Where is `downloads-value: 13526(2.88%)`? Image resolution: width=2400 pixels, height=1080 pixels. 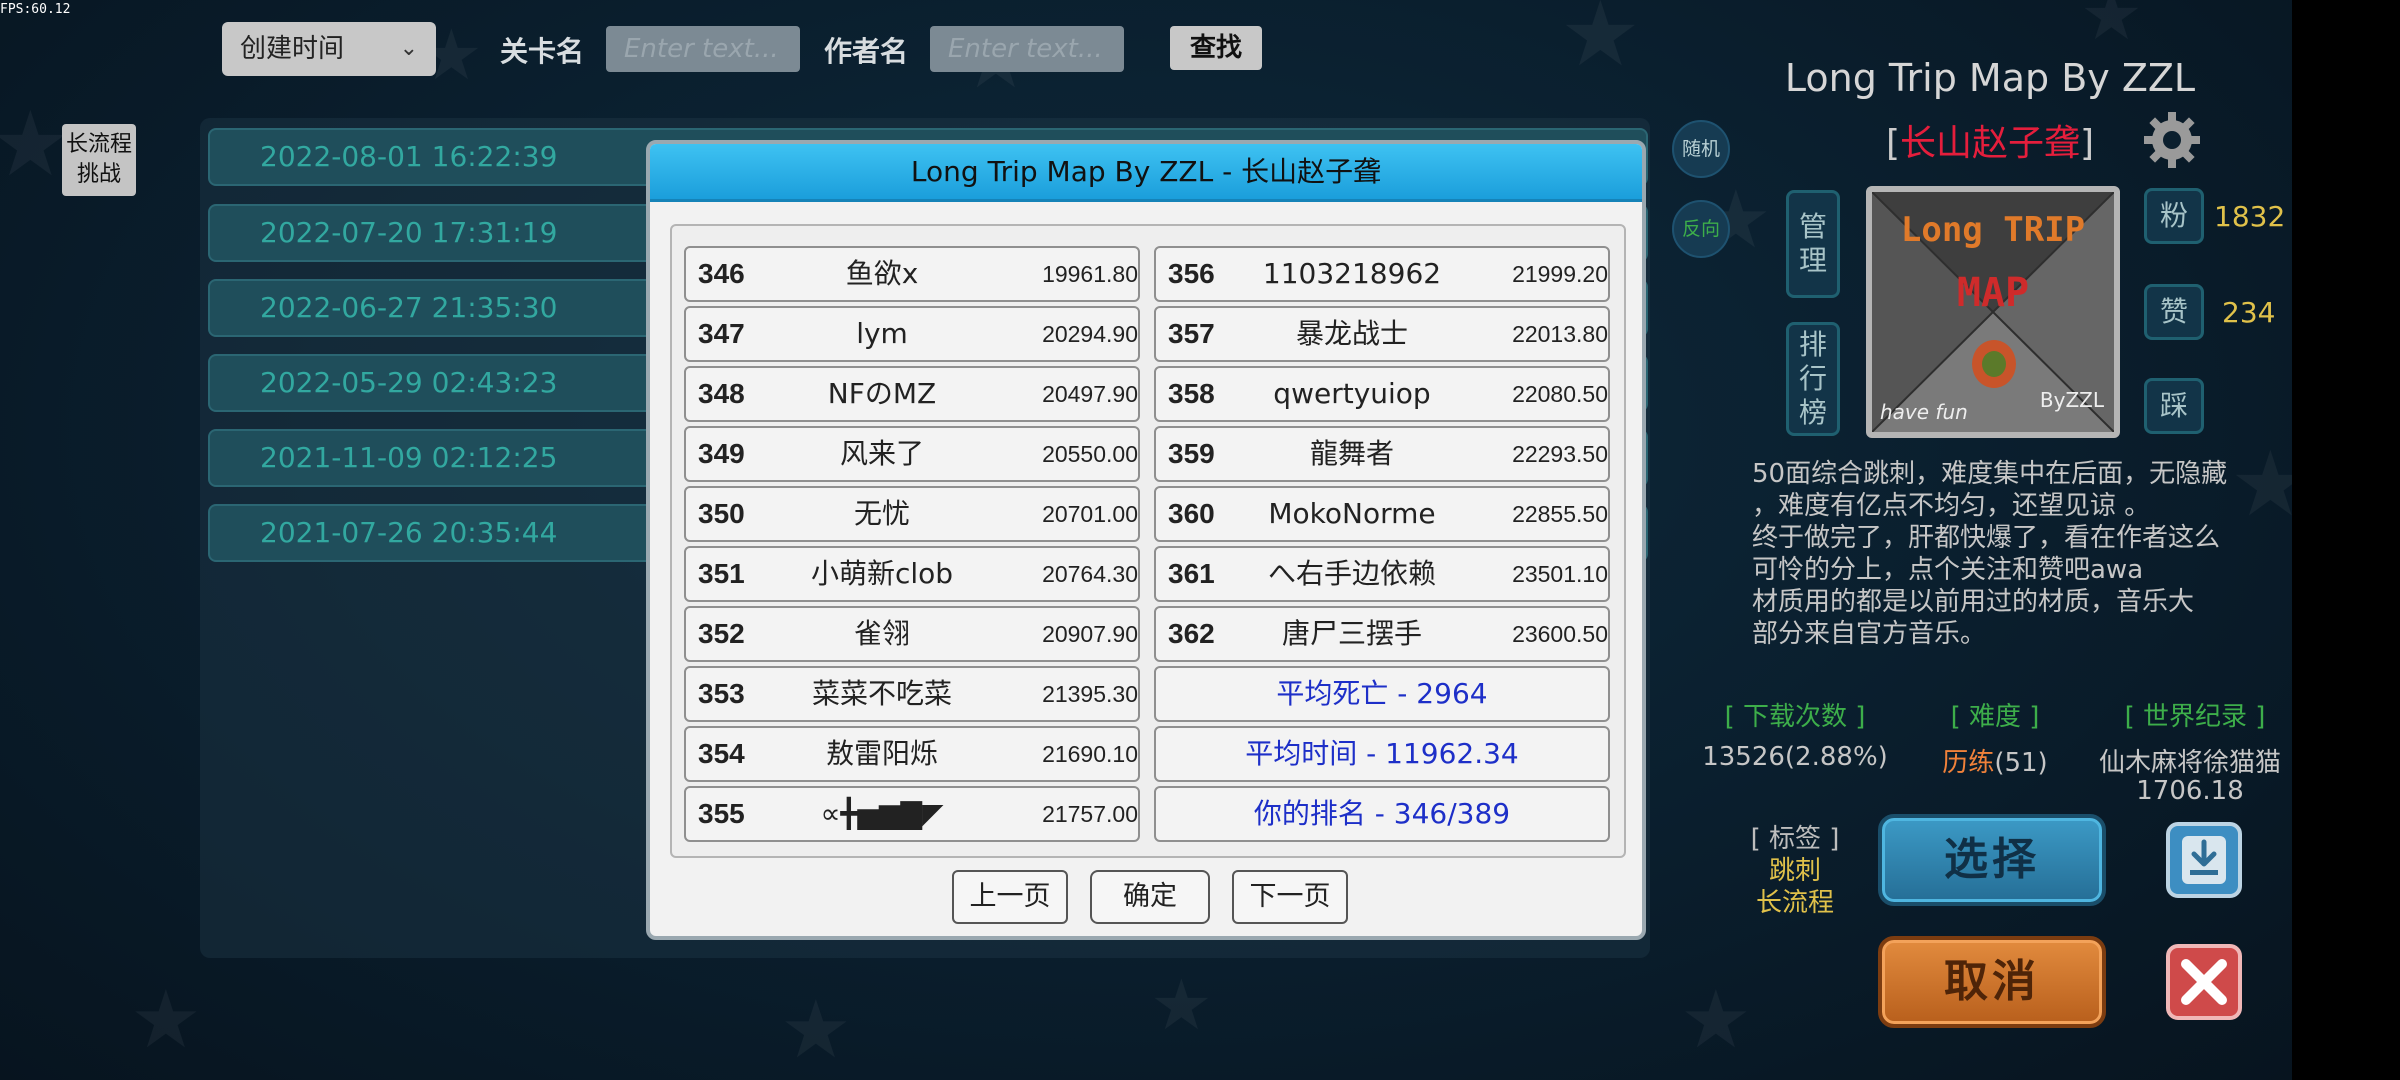
downloads-value: 13526(2.88%) is located at coordinates (1795, 757).